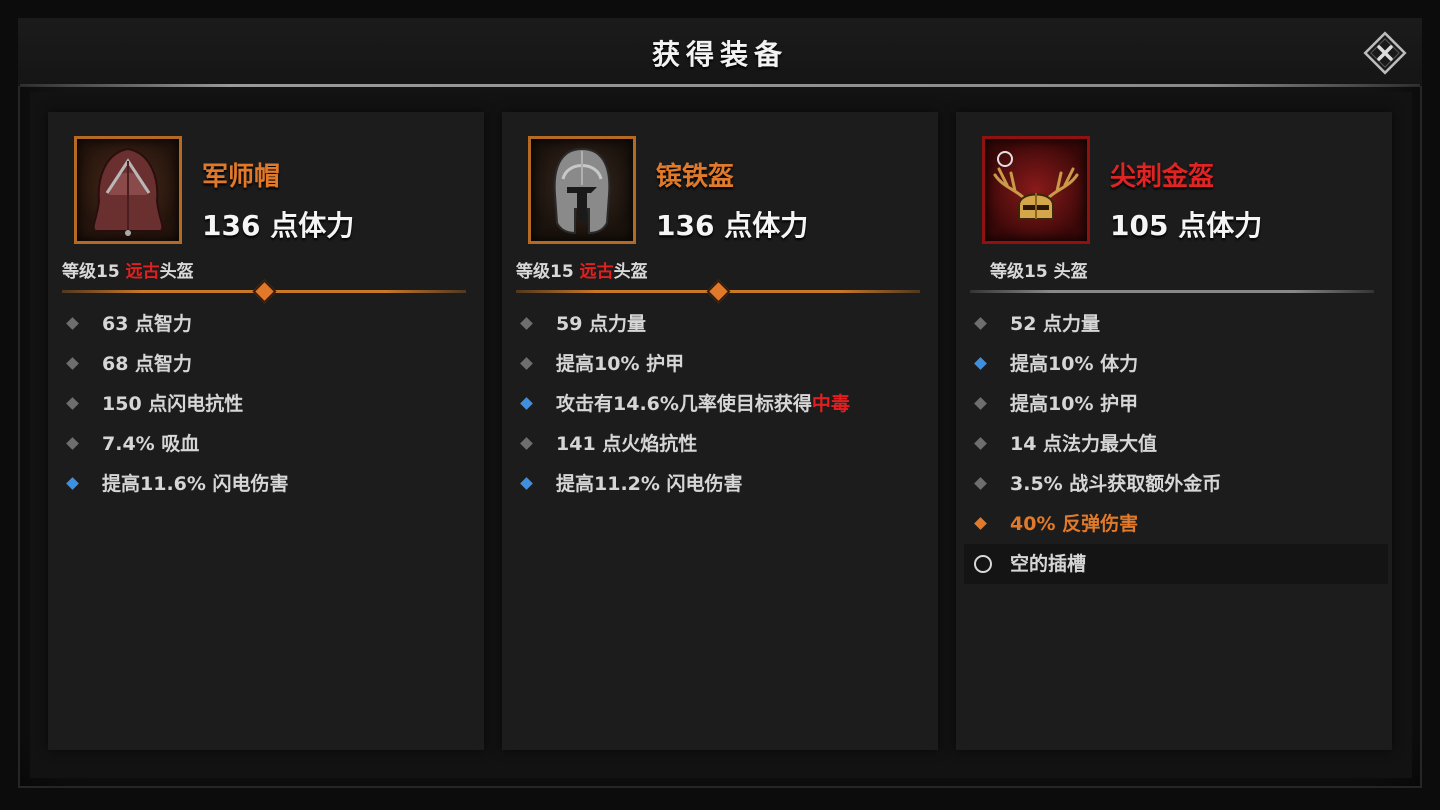 This screenshot has width=1440, height=810. Describe the element at coordinates (726, 444) in the screenshot. I see `stat-line: 141 点火焰抗性` at that location.